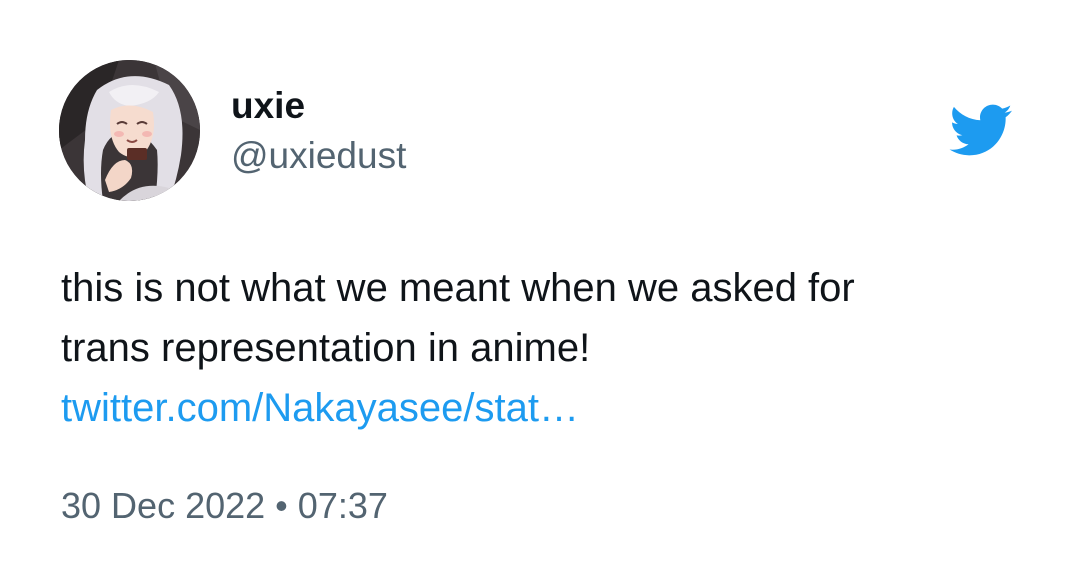 The height and width of the screenshot is (586, 1080). I want to click on tweet-date: 30 Dec 2022, so click(163, 505).